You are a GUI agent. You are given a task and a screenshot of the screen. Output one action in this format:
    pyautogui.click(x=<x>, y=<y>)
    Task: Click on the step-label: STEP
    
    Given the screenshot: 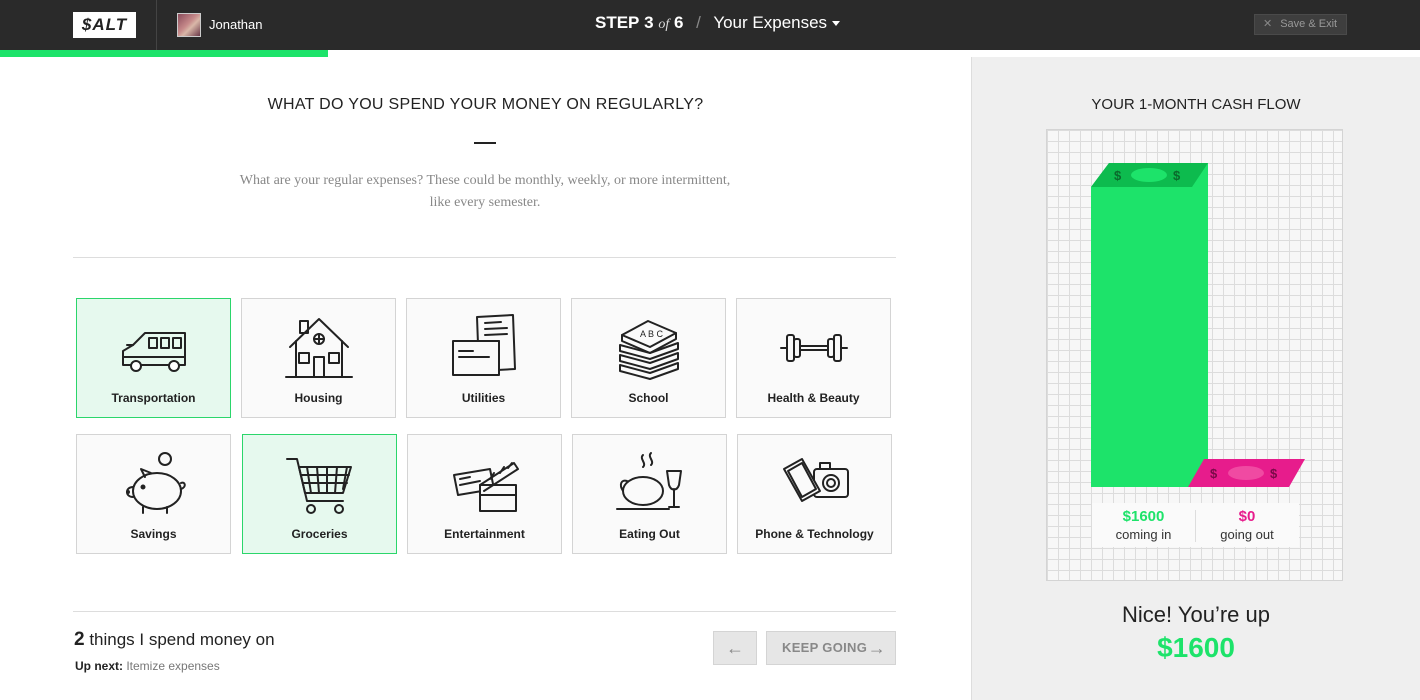 What is the action you would take?
    pyautogui.click(x=617, y=22)
    